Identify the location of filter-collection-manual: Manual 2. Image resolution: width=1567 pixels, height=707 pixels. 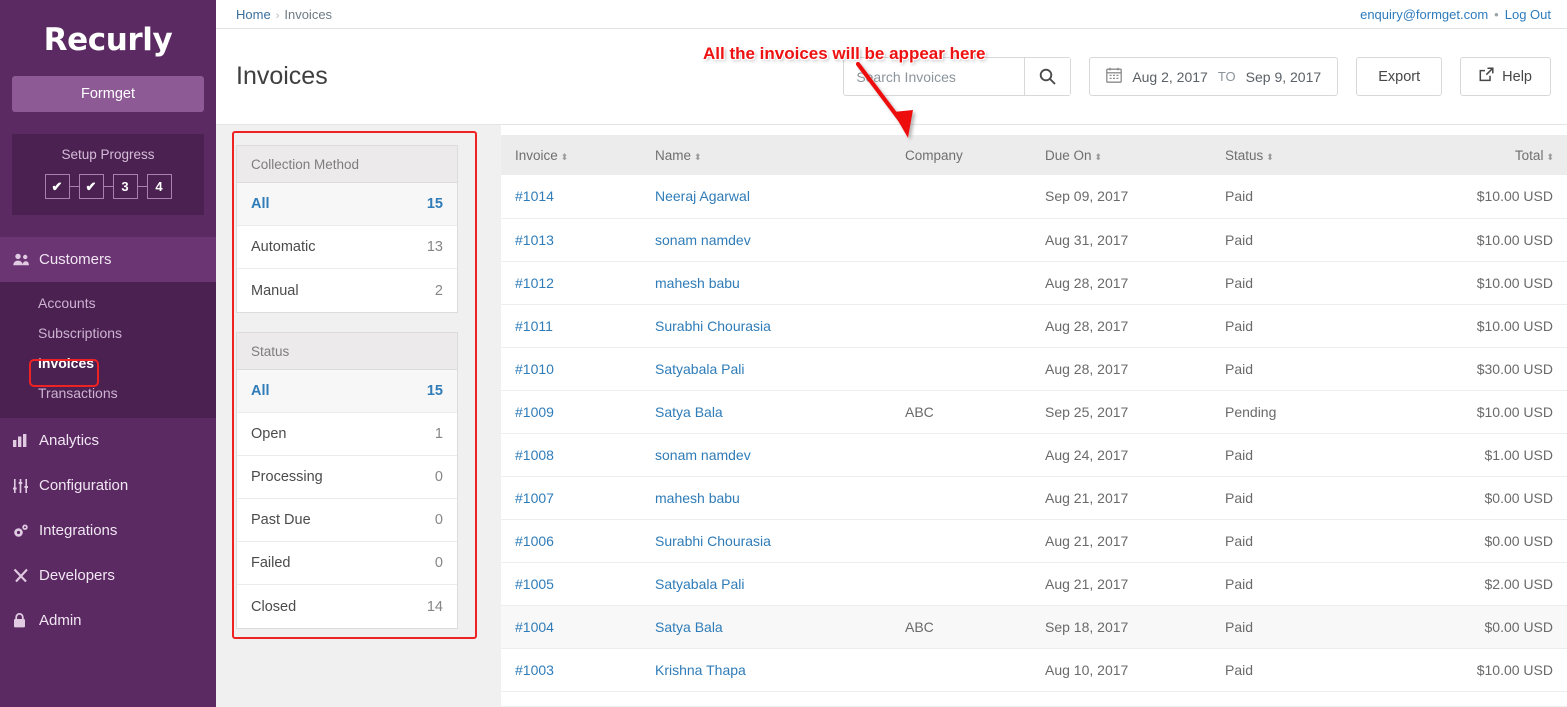
(347, 290).